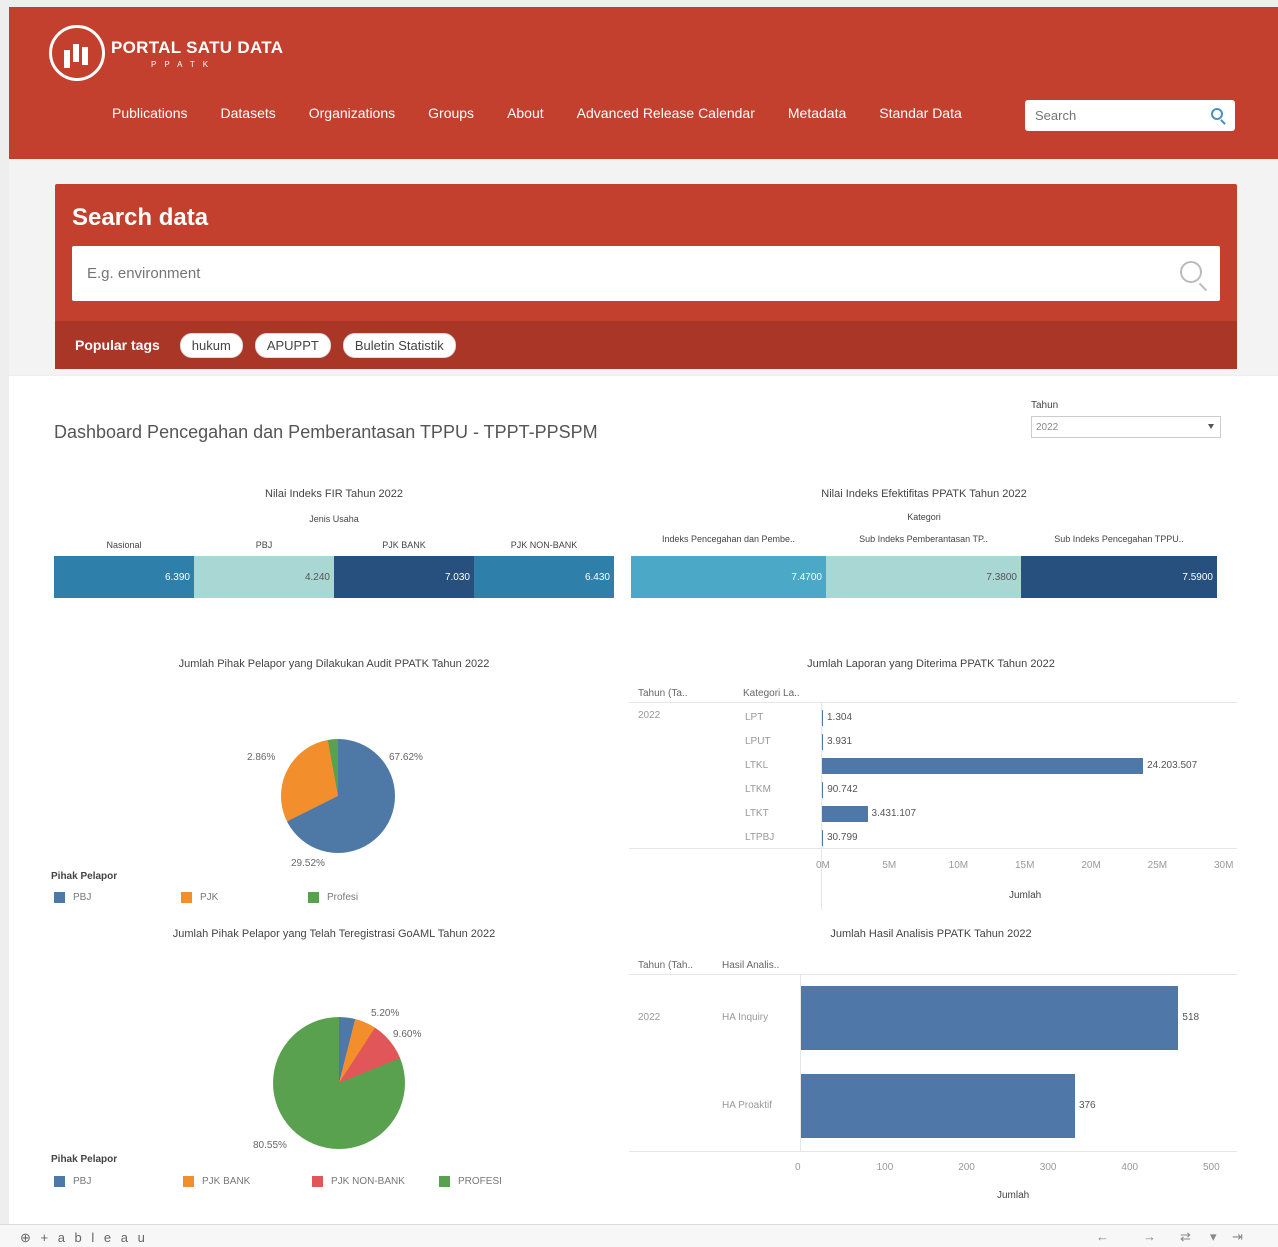 The image size is (1278, 1247). Describe the element at coordinates (404, 545) in the screenshot. I see `fir-col-header: PJK BANK` at that location.